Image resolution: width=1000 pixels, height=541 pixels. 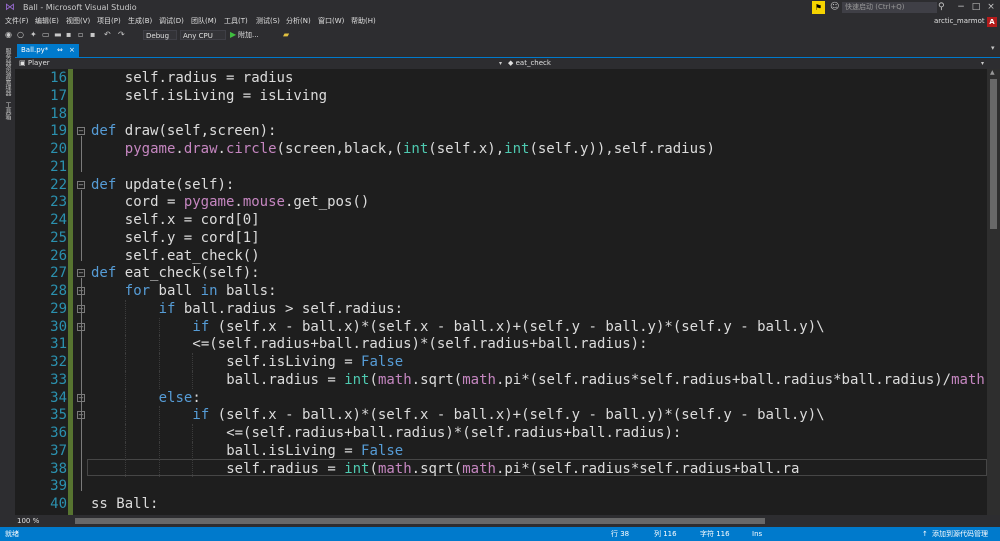 What do you see at coordinates (58, 237) in the screenshot?
I see `line-number: 25` at bounding box center [58, 237].